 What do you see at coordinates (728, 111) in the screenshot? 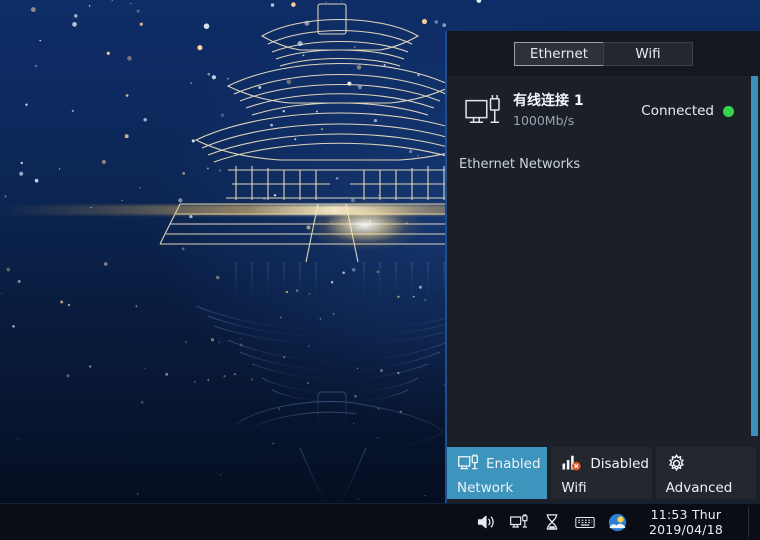
I see `status-indicator-dot` at bounding box center [728, 111].